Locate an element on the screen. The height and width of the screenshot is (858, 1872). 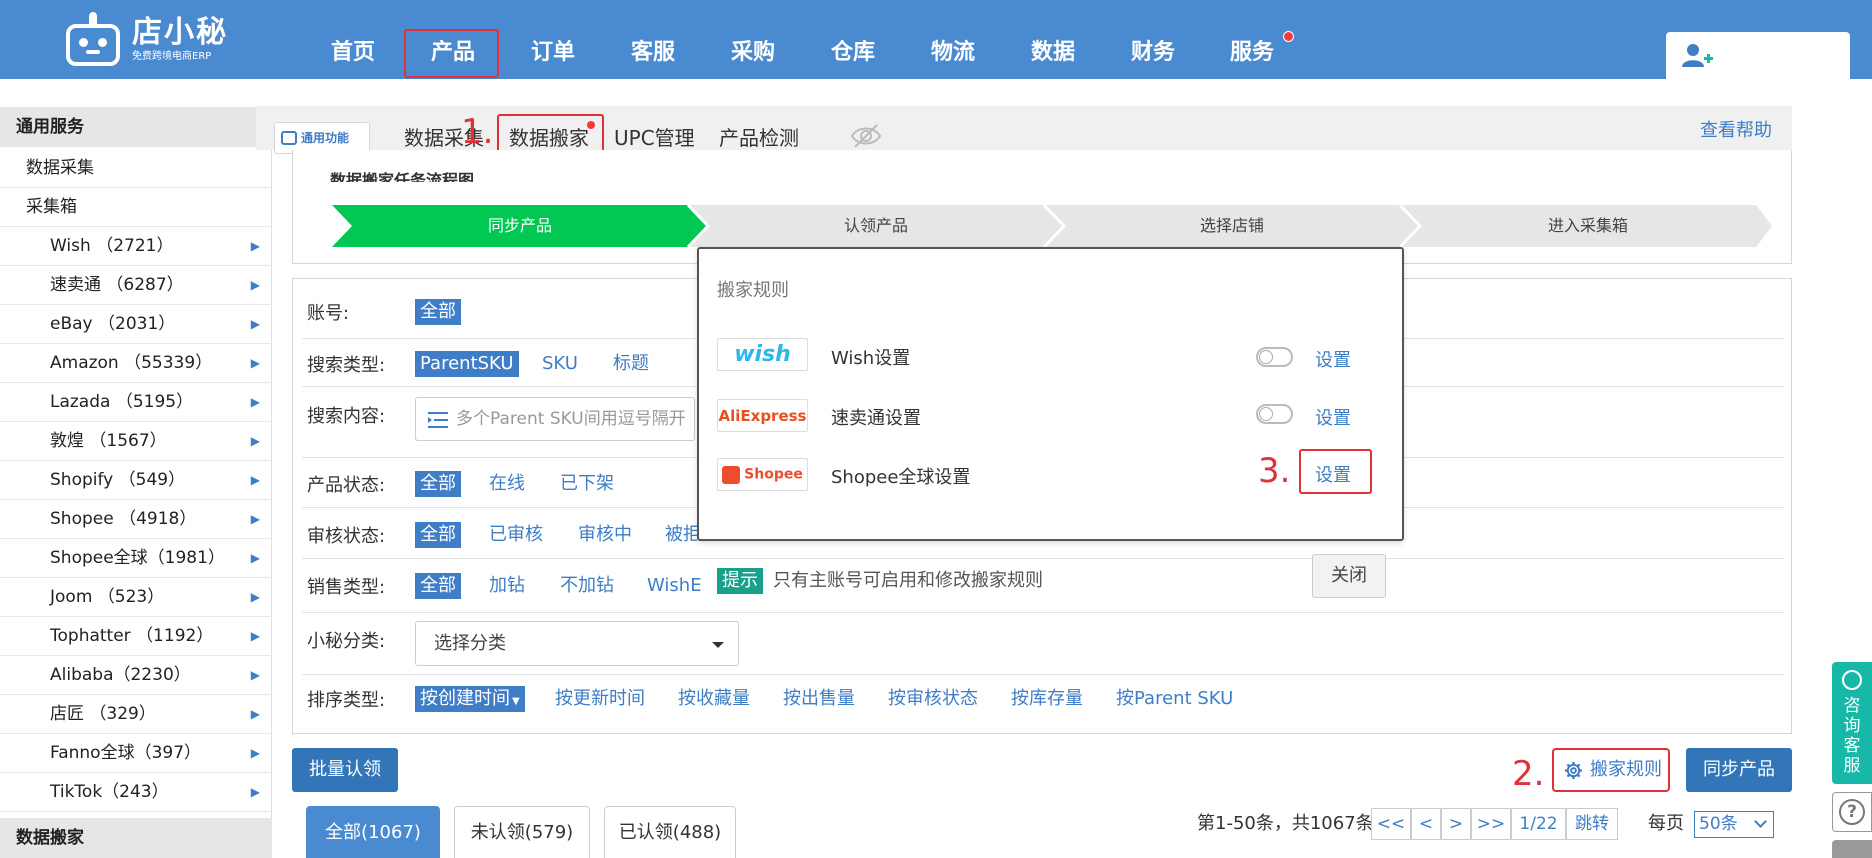
sidebar-item-shopee: Shopee （4918） ▶ is located at coordinates (136, 519).